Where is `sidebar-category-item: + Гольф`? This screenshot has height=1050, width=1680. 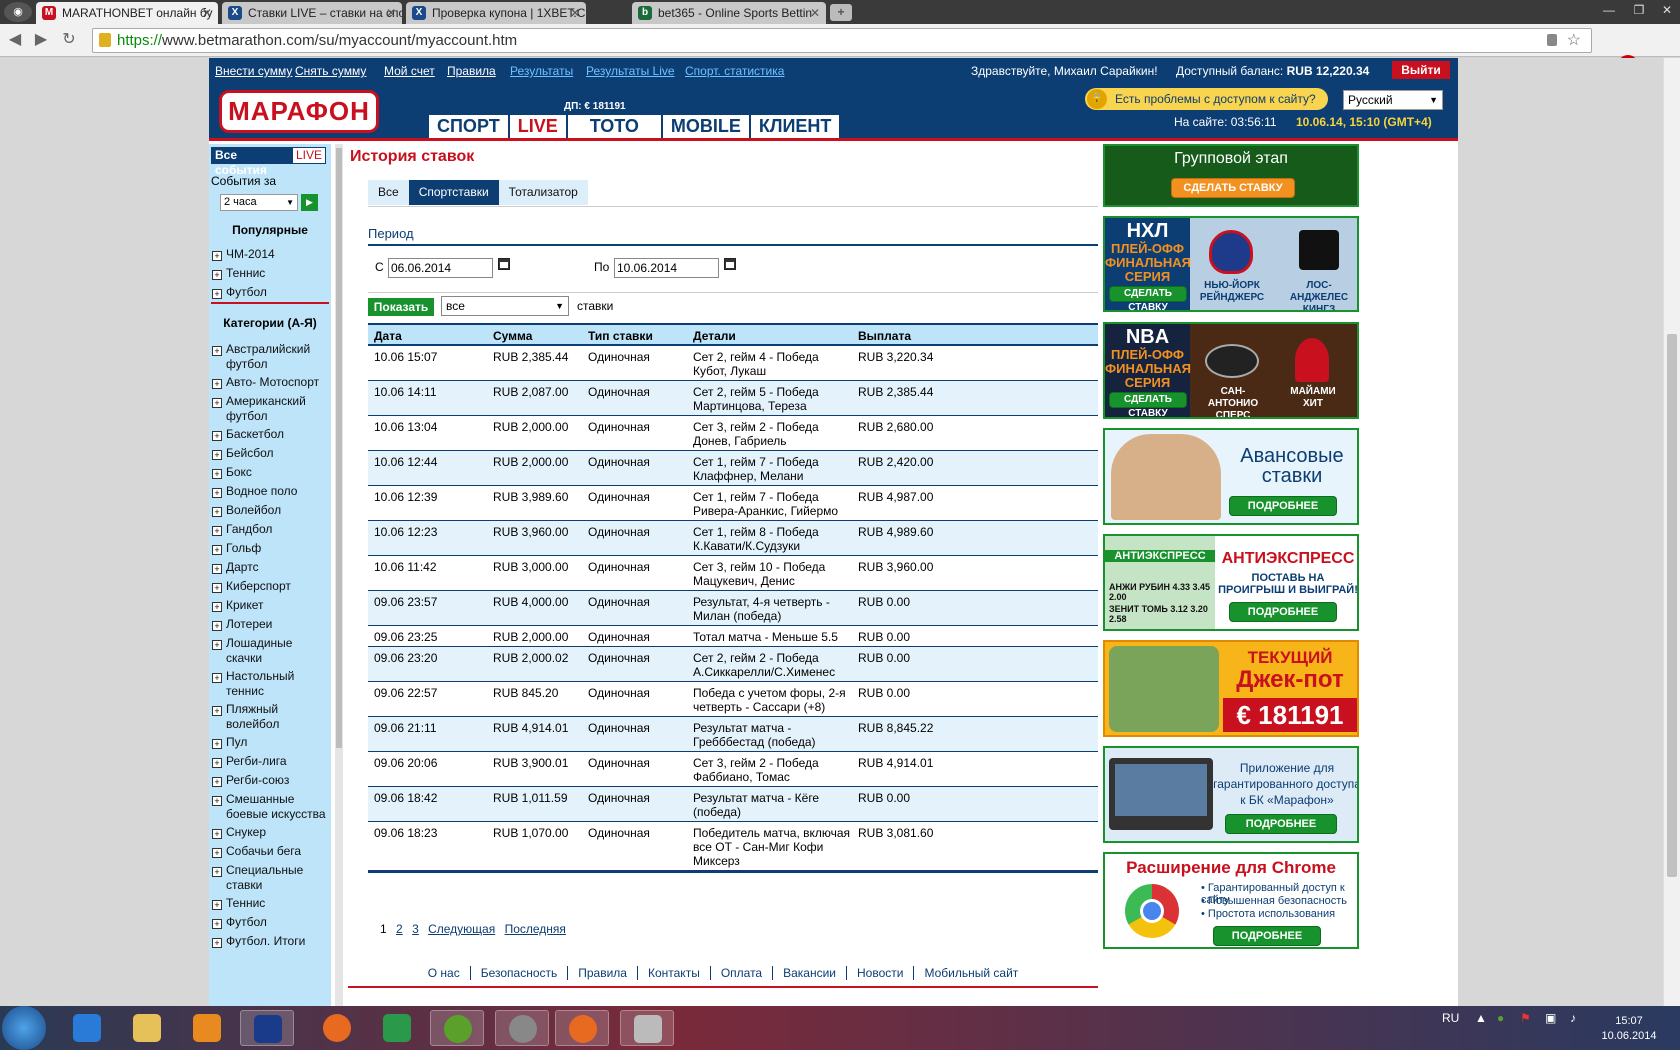
sidebar-category-item: + Гольф is located at coordinates (271, 548).